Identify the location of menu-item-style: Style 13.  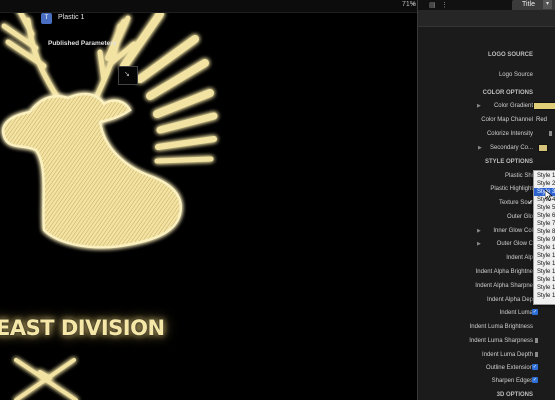
(544, 272).